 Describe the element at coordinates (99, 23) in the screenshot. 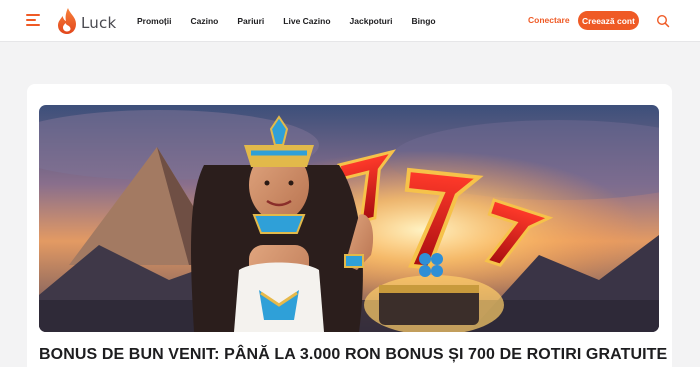

I see `logo-text: Luck` at that location.